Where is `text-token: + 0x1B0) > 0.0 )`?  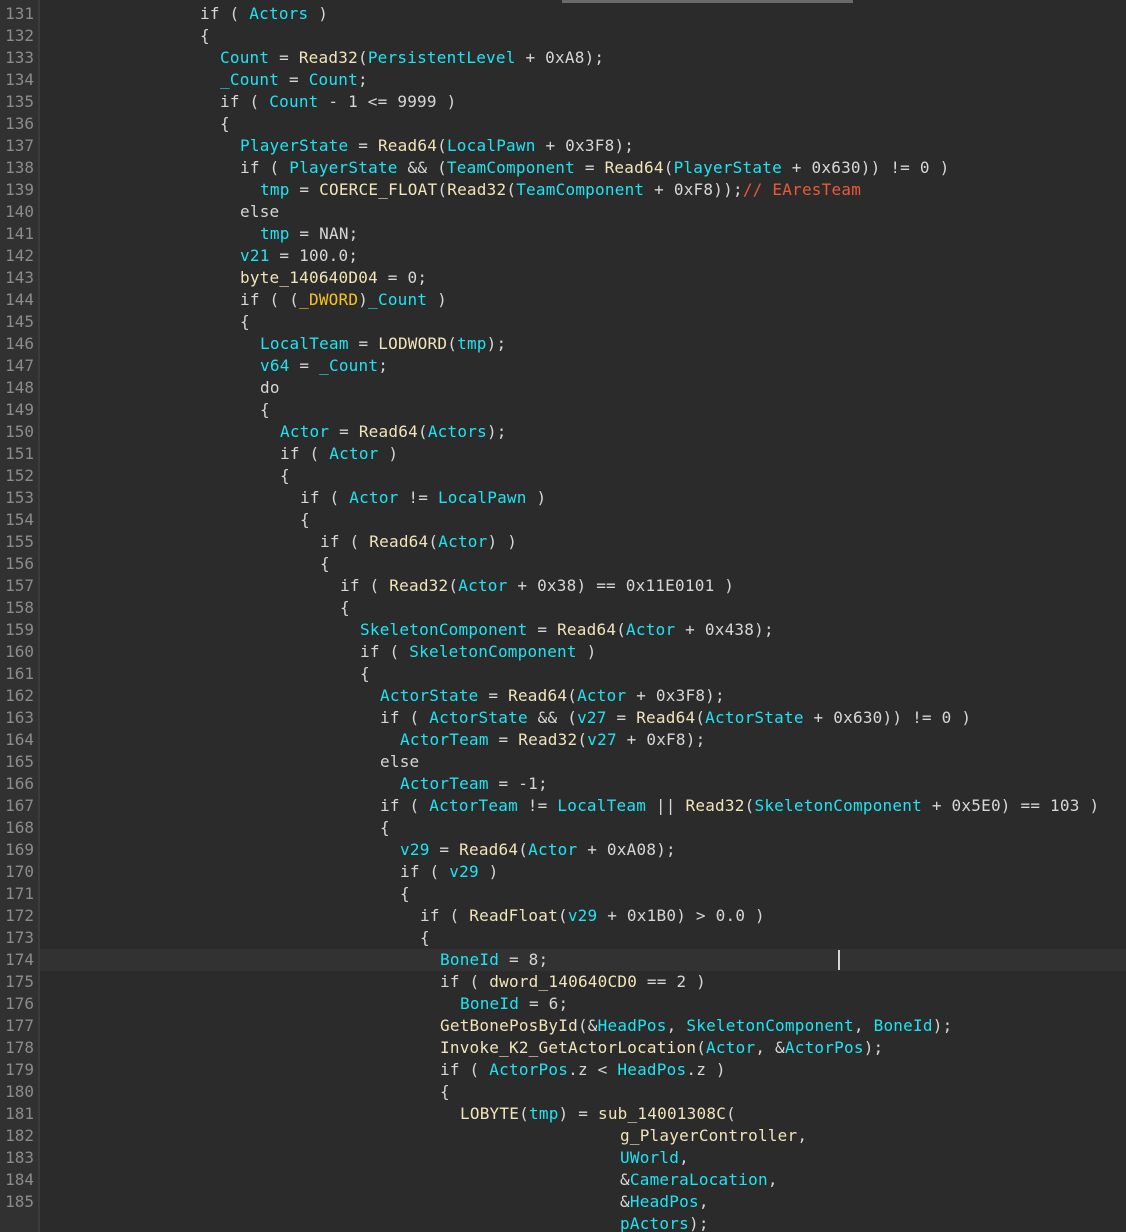 text-token: + 0x1B0) > 0.0 ) is located at coordinates (681, 915).